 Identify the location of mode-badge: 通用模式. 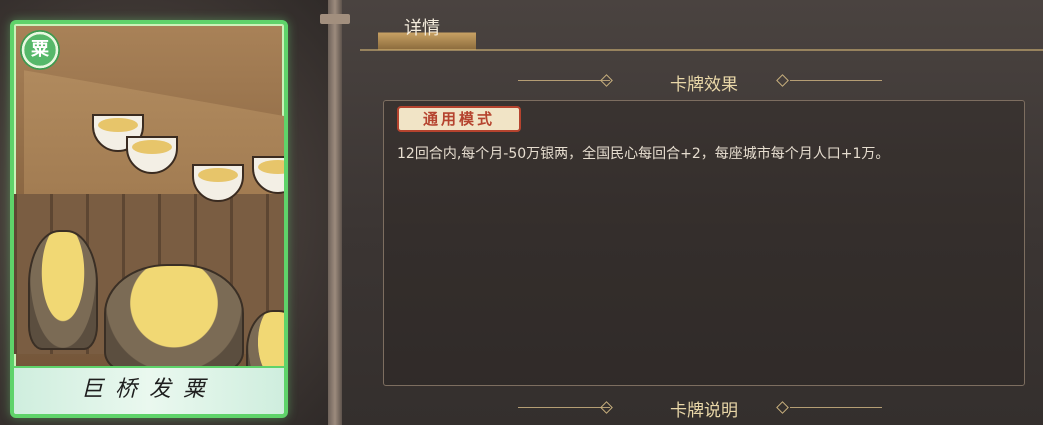
(459, 119).